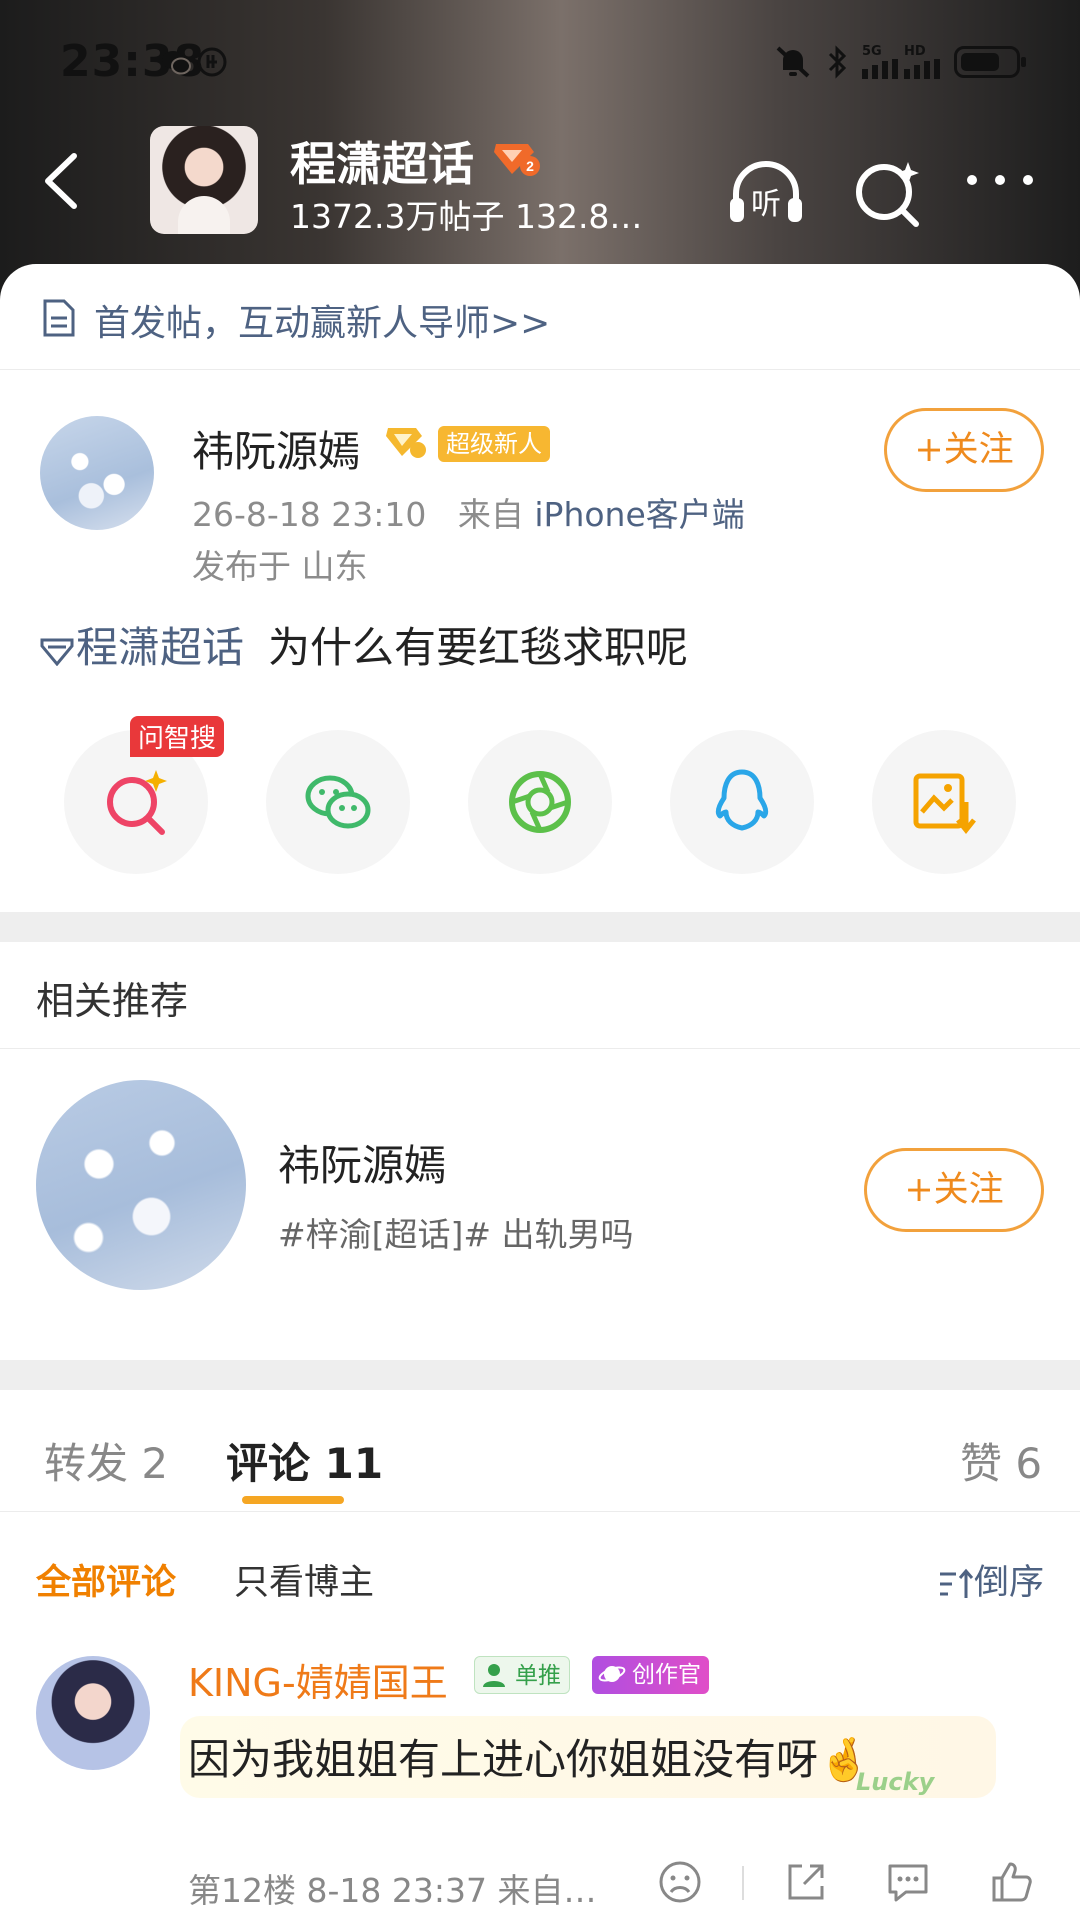 The height and width of the screenshot is (1921, 1080). I want to click on listen-button: 听, so click(766, 192).